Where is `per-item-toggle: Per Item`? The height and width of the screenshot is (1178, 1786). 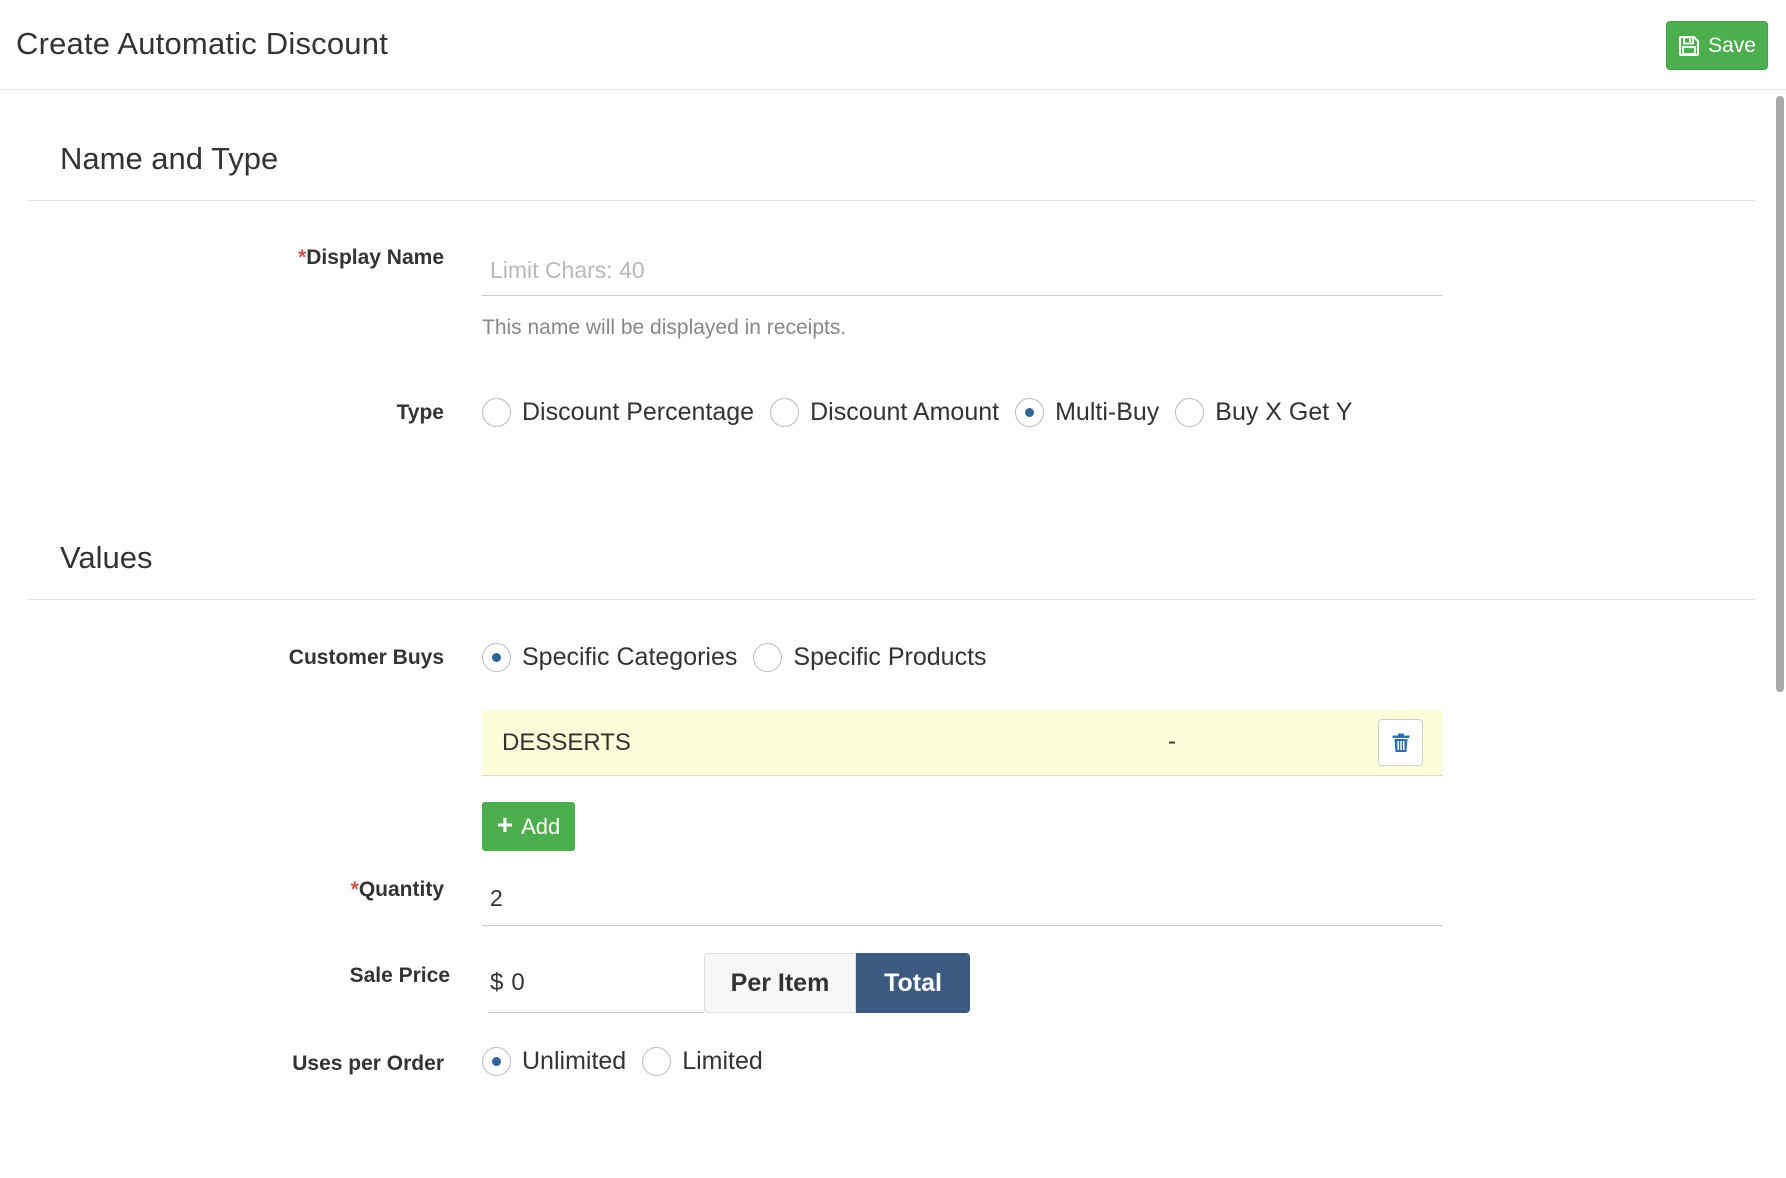
per-item-toggle: Per Item is located at coordinates (780, 983).